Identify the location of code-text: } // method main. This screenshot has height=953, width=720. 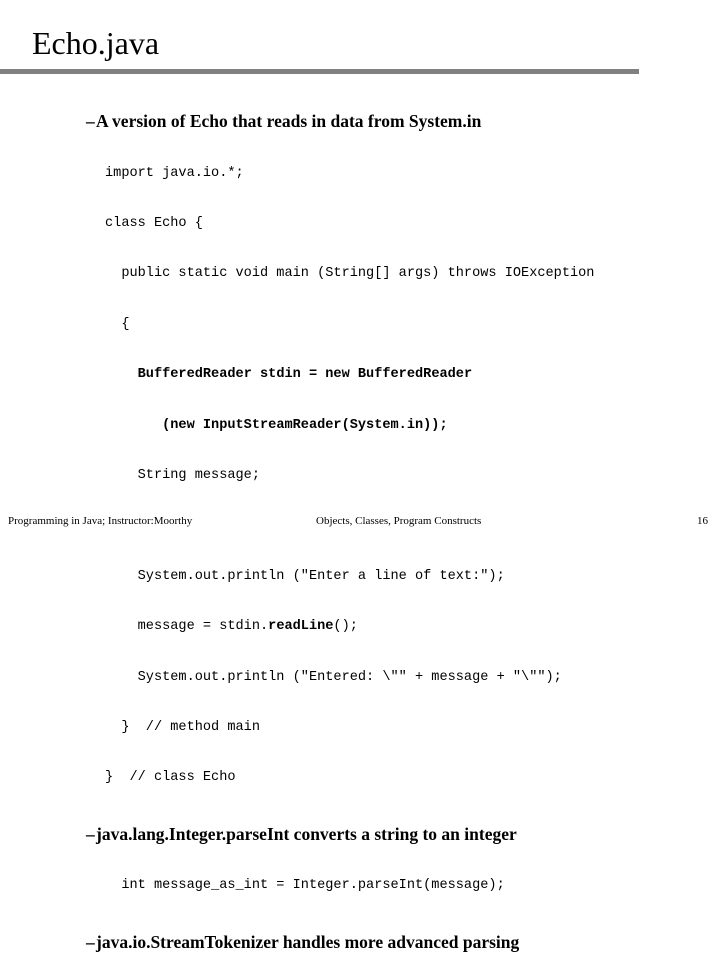
(182, 727).